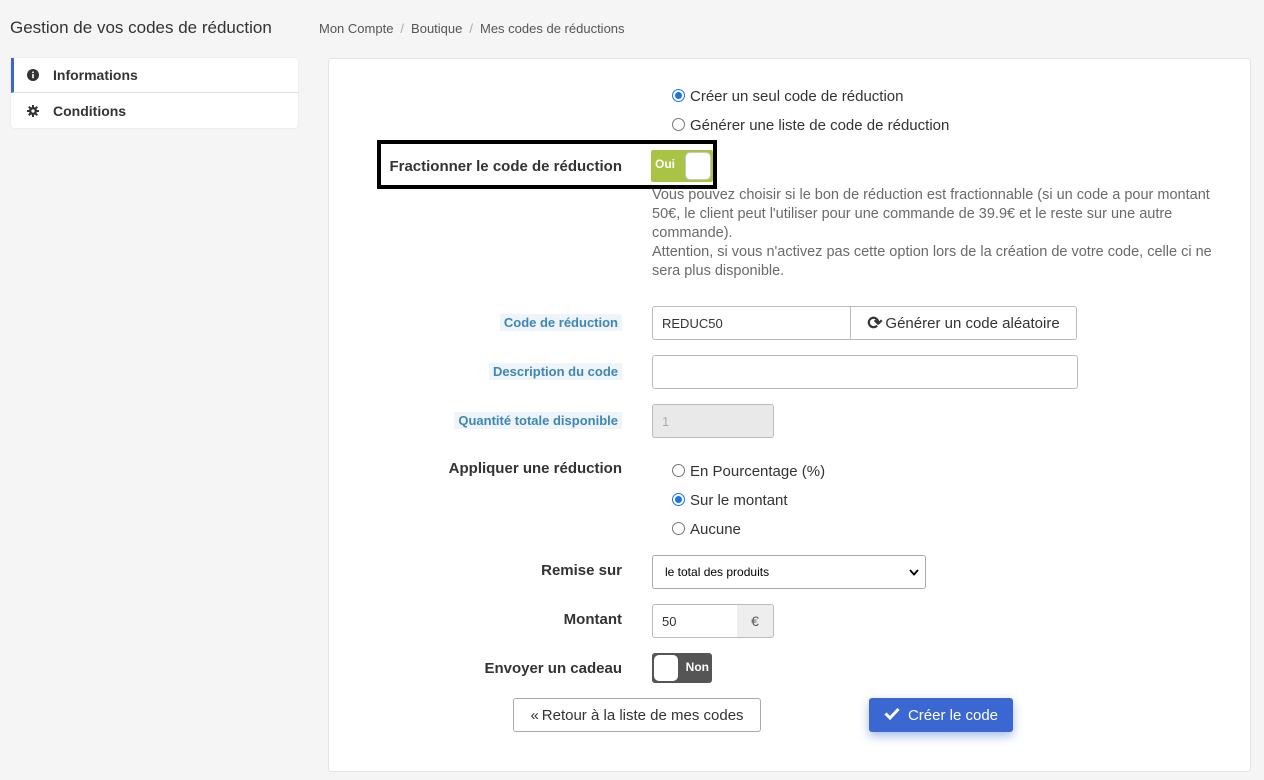 This screenshot has width=1264, height=780. Describe the element at coordinates (141, 27) in the screenshot. I see `page-title: Gestion de vos codes de réduction` at that location.